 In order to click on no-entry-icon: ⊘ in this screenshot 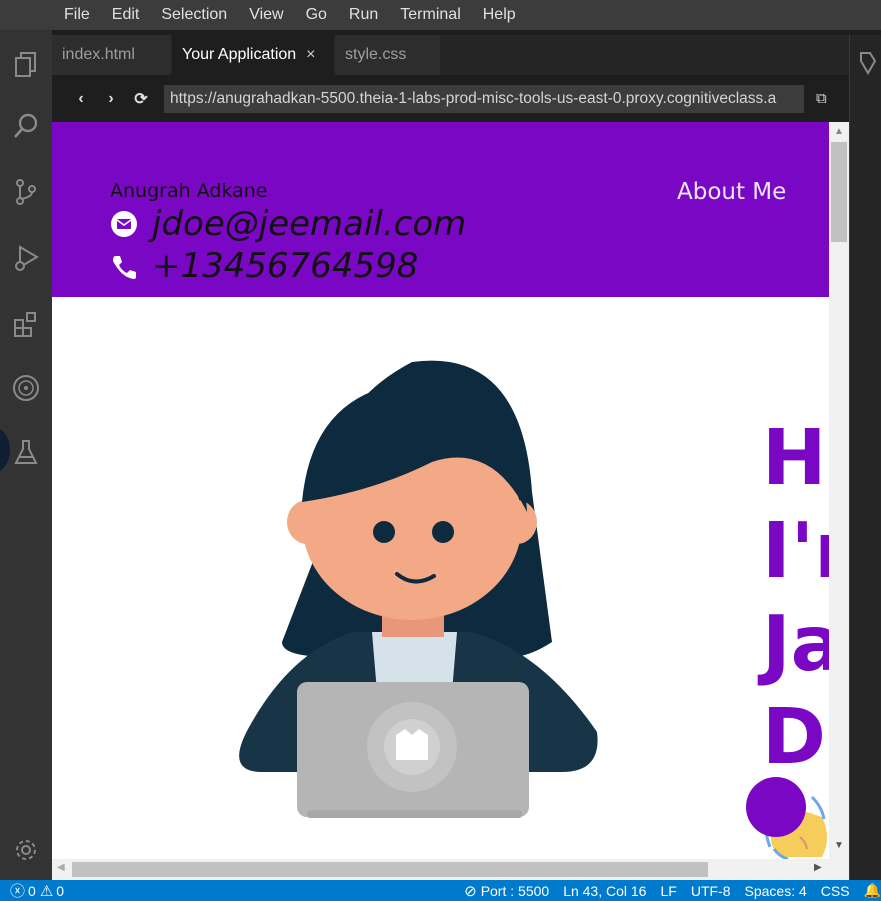, I will do `click(470, 891)`.